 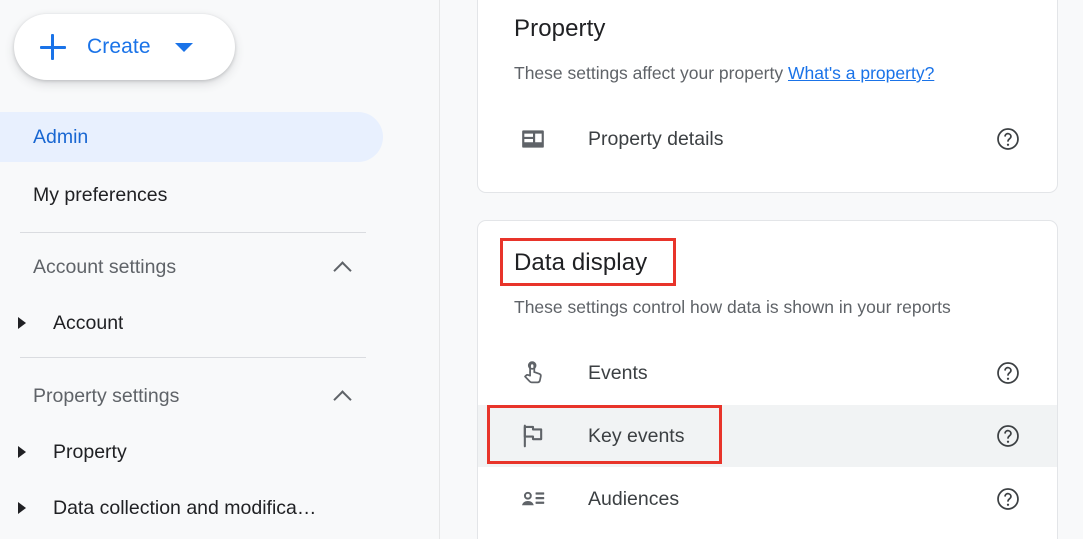 What do you see at coordinates (191, 452) in the screenshot?
I see `sidebar-item-property: Property` at bounding box center [191, 452].